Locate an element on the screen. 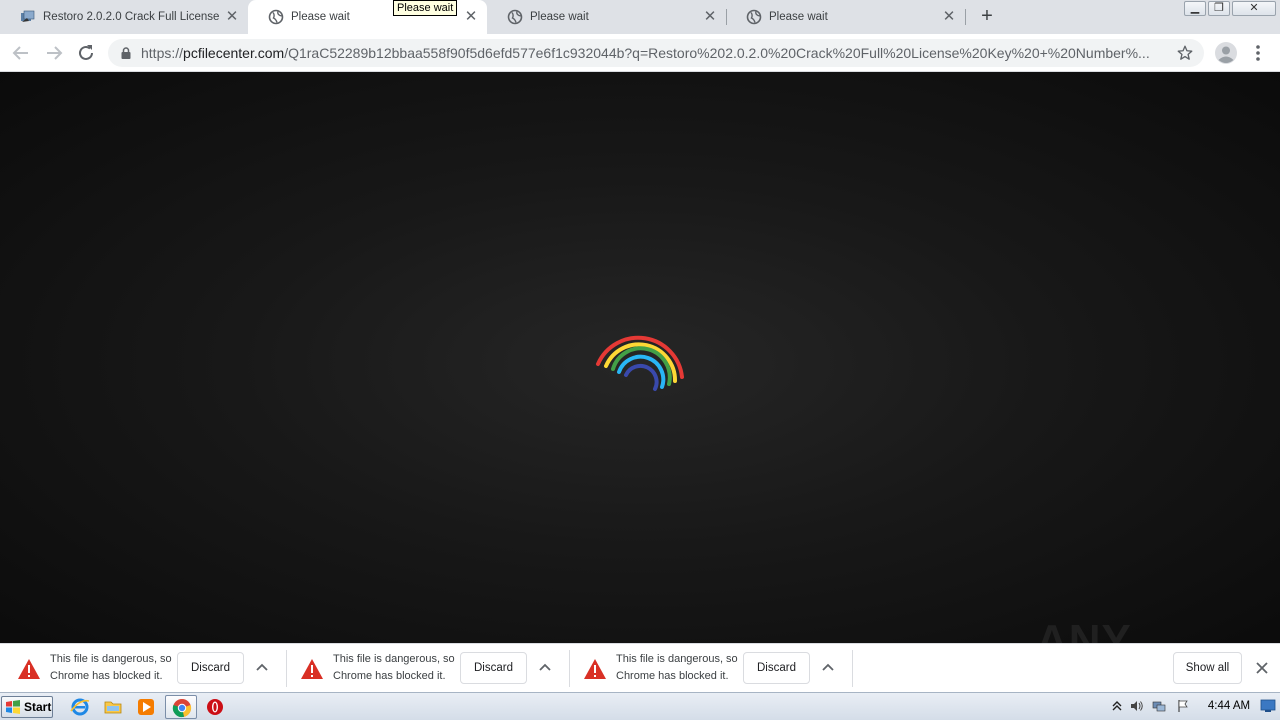 This screenshot has height=720, width=1280. back-arrow-icon is located at coordinates (21, 53).